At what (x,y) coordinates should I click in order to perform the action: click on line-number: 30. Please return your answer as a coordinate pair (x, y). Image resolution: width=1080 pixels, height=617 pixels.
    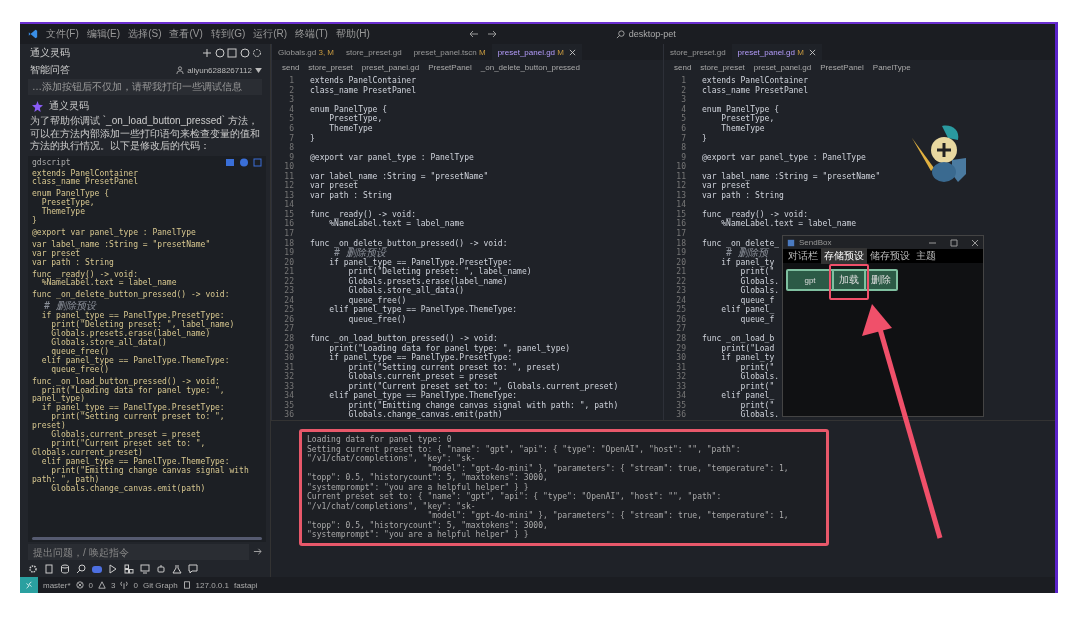
    Looking at the image, I should click on (680, 358).